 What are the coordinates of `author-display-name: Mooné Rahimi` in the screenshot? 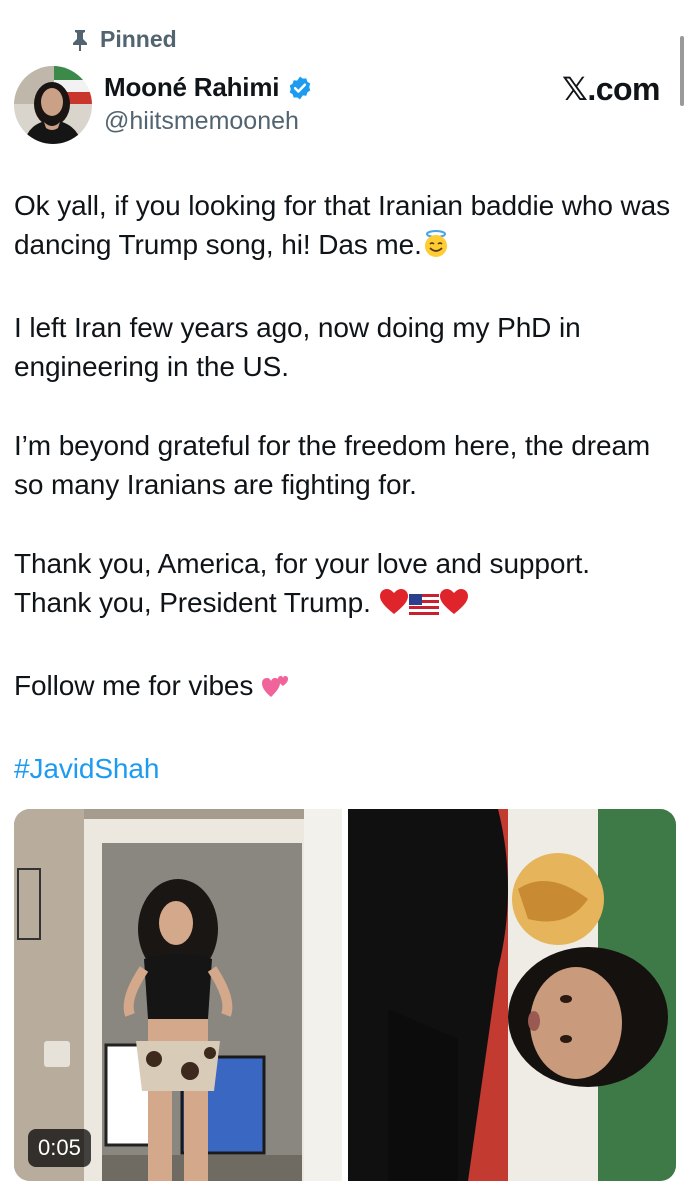 It's located at (191, 87).